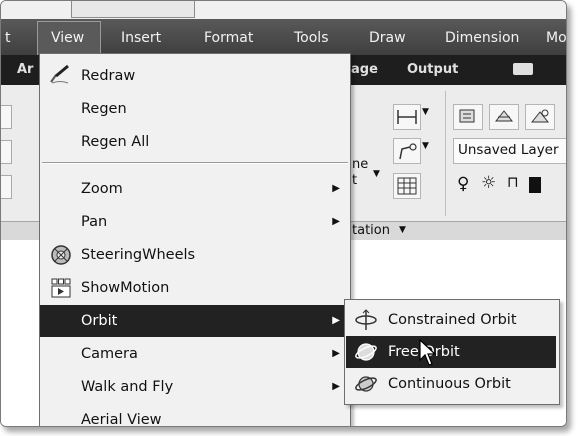  What do you see at coordinates (402, 230) in the screenshot?
I see `annotation-panel-dropdown-icon: ▼` at bounding box center [402, 230].